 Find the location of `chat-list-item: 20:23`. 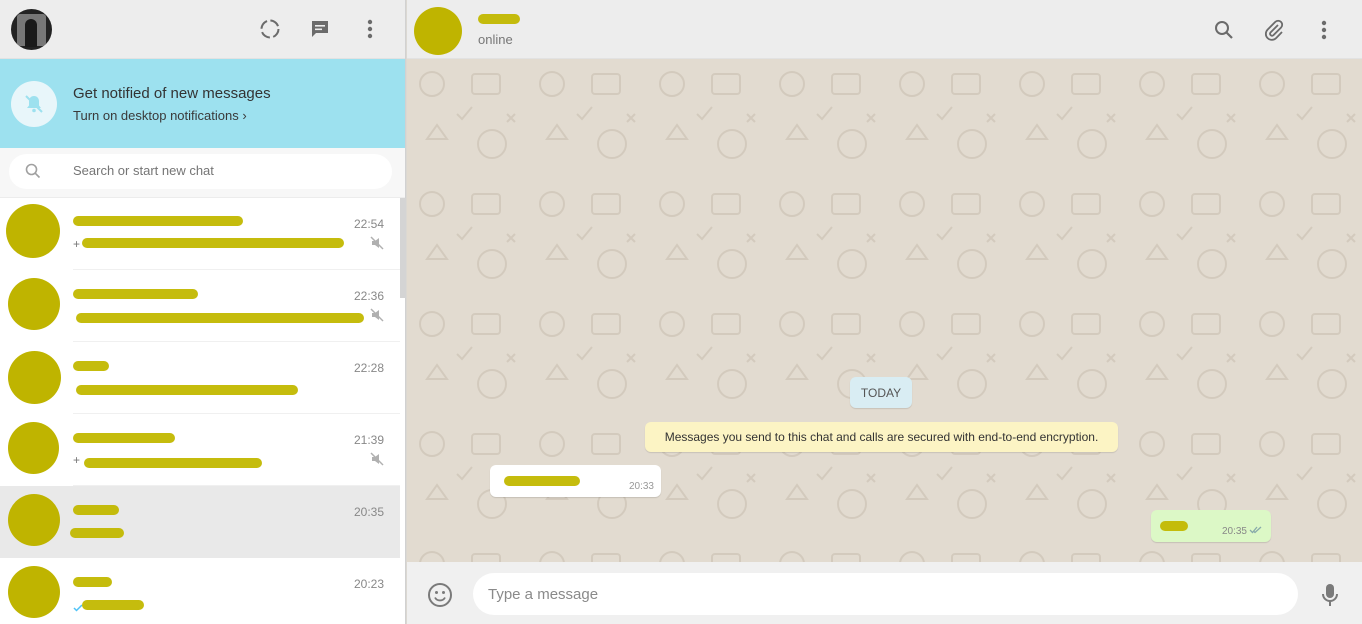

chat-list-item: 20:23 is located at coordinates (200, 591).